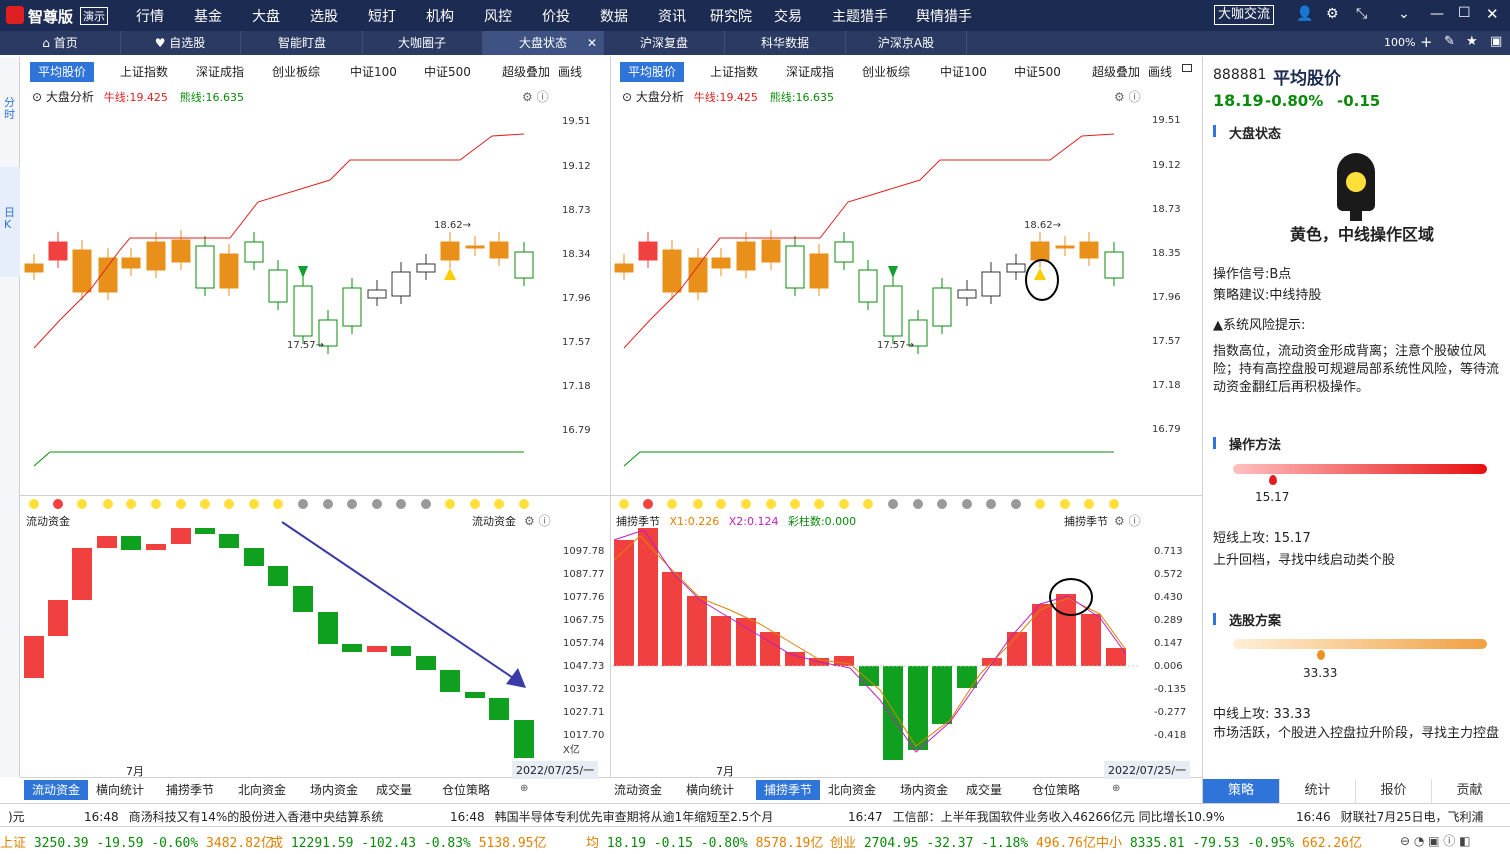  What do you see at coordinates (789, 843) in the screenshot?
I see `ticker-avg-amt: 8578.19亿` at bounding box center [789, 843].